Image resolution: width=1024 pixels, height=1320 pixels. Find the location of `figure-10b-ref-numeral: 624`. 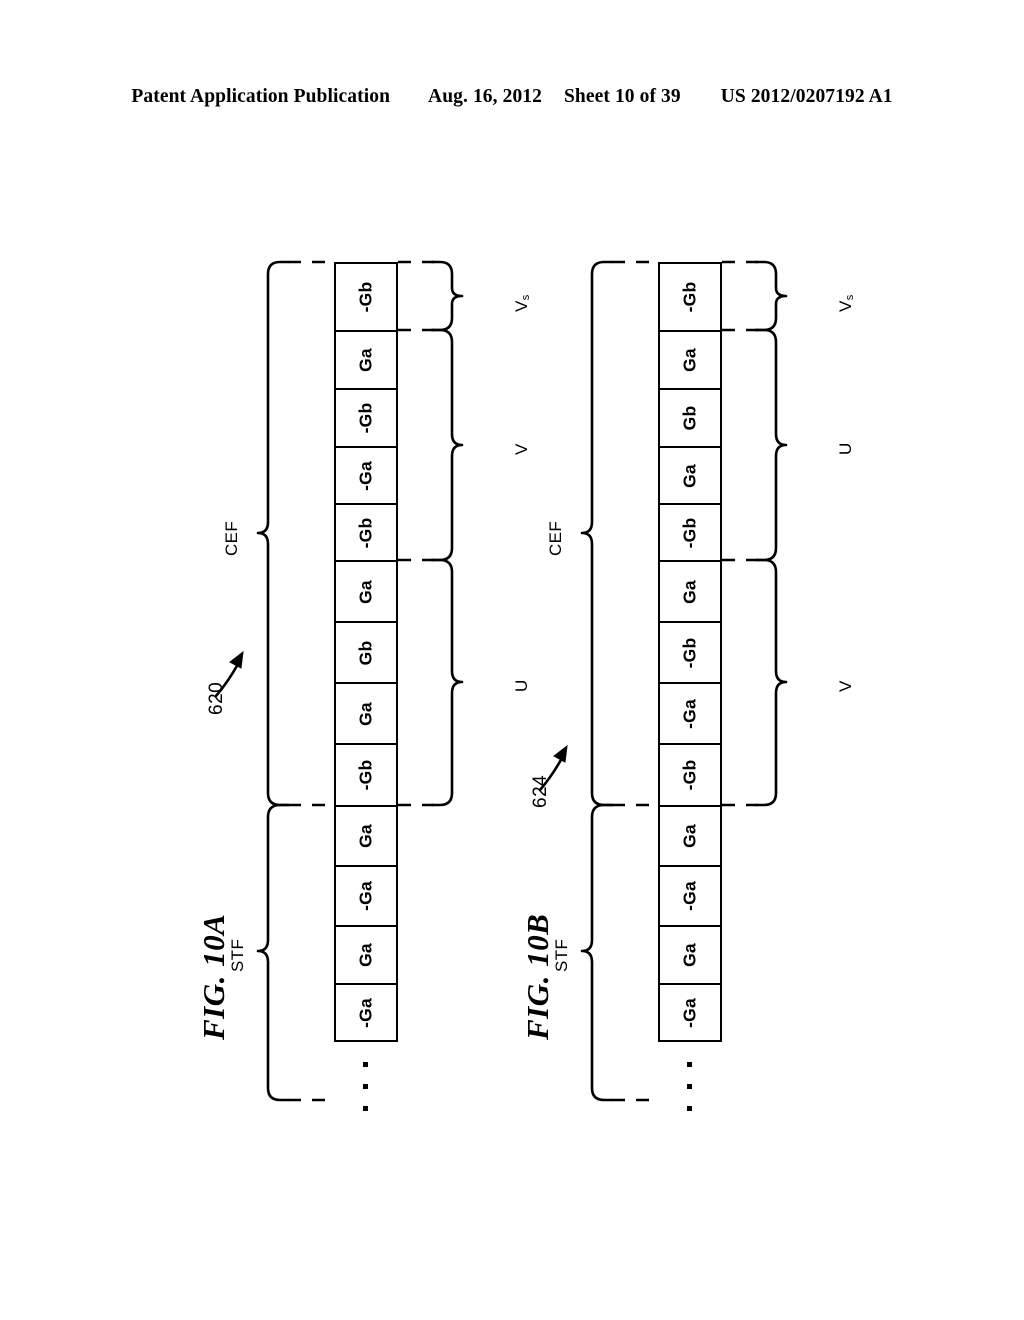

figure-10b-ref-numeral: 624 is located at coordinates (540, 791).